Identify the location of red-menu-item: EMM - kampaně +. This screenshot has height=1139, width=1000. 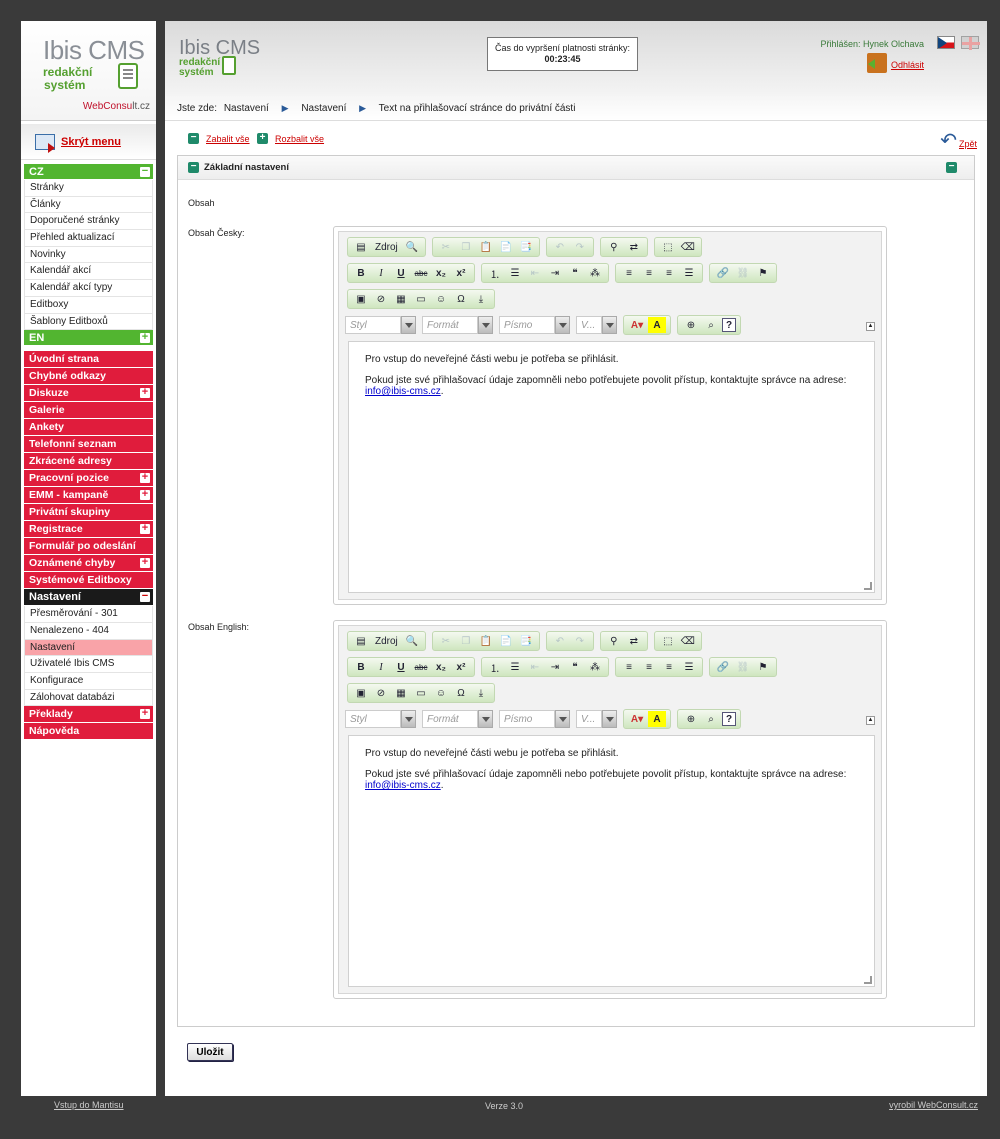
(88, 496).